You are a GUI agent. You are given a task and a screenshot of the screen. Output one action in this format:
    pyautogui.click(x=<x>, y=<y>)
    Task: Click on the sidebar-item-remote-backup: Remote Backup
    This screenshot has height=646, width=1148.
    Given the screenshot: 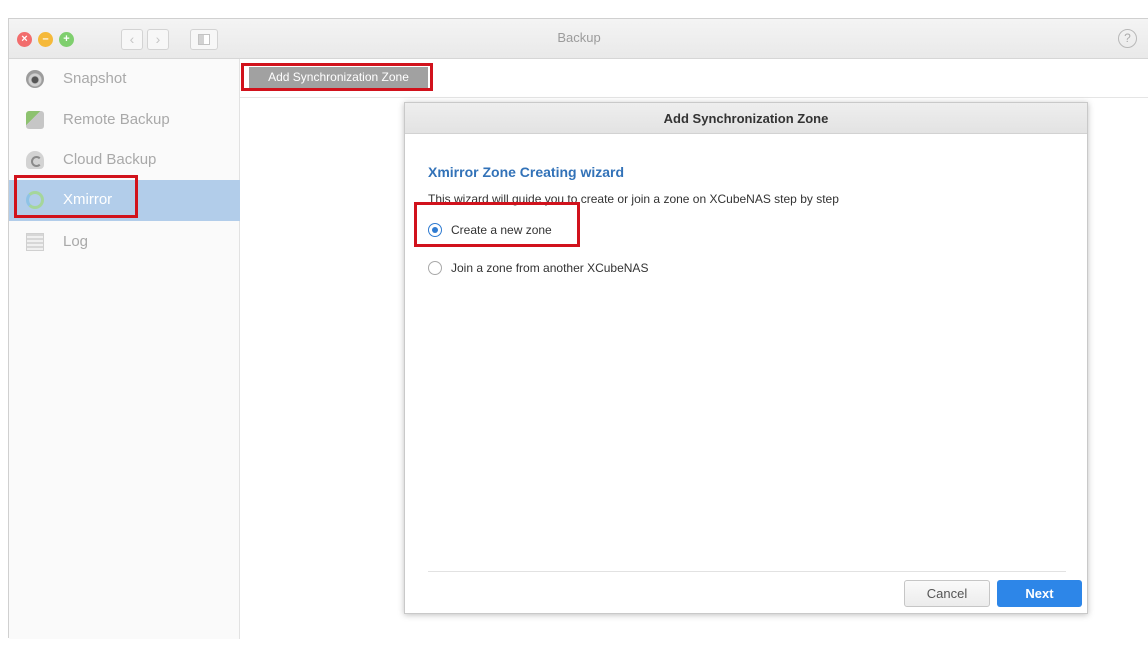 What is the action you would take?
    pyautogui.click(x=124, y=120)
    